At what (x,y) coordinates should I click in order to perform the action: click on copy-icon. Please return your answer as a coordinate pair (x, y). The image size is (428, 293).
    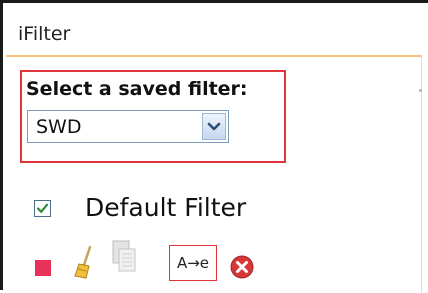
    Looking at the image, I should click on (125, 259).